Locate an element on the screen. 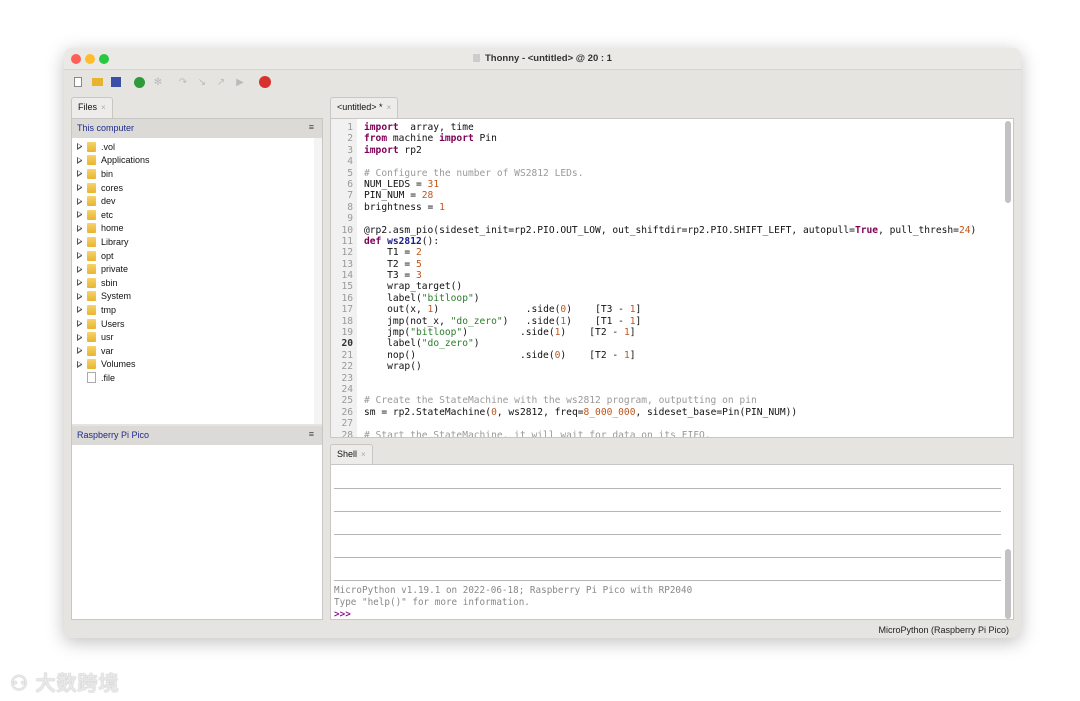  code-line: 9 is located at coordinates (653, 218).